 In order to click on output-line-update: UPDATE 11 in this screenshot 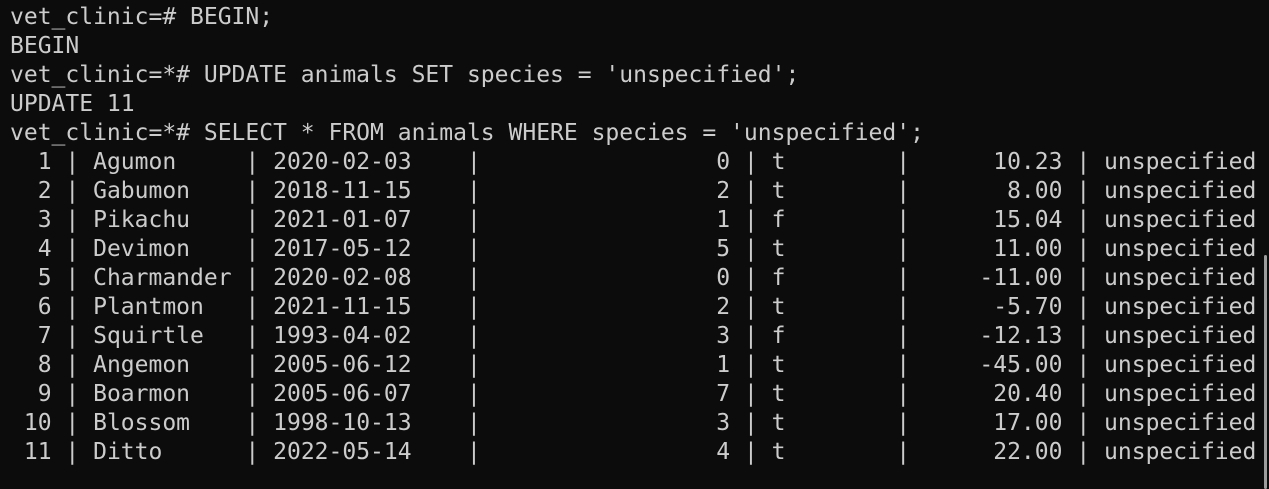, I will do `click(72, 104)`.